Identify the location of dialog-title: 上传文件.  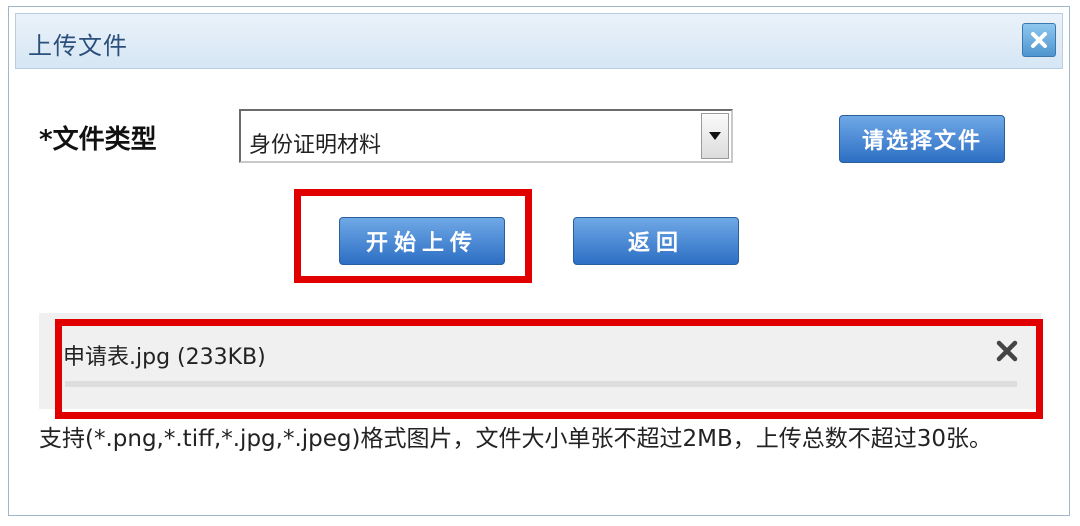
(78, 46).